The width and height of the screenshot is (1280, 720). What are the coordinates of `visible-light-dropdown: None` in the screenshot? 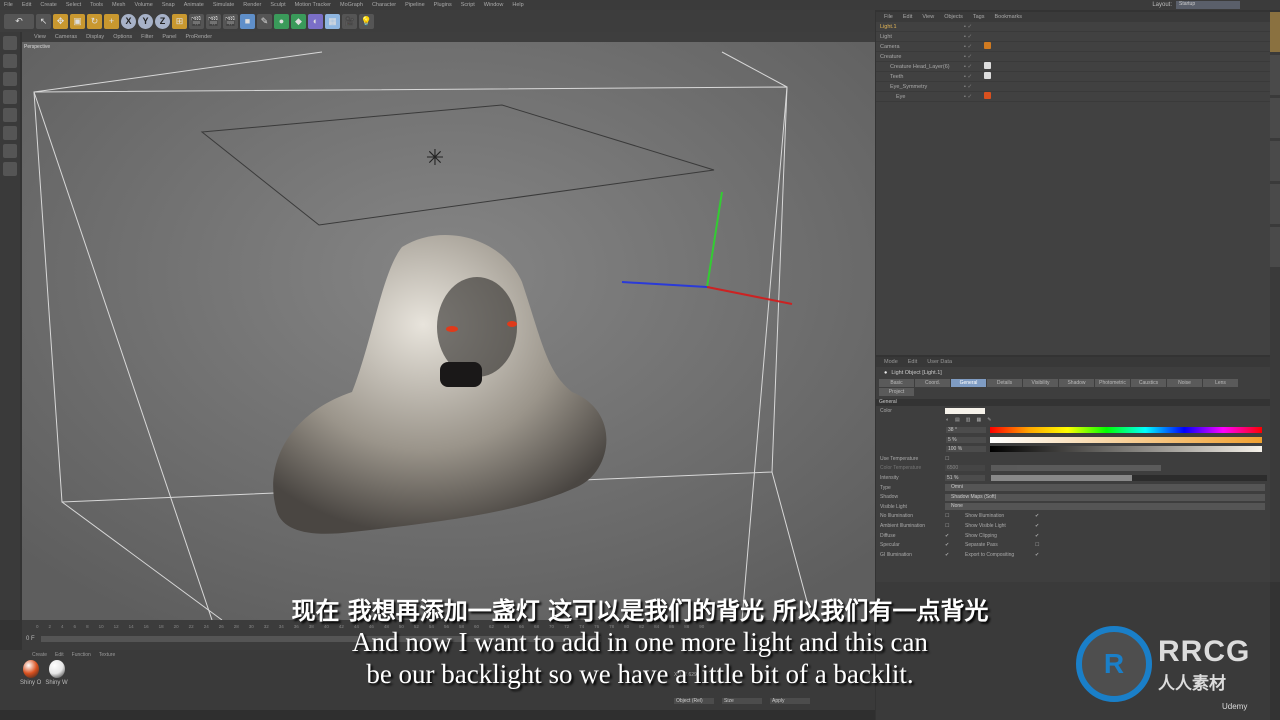 It's located at (1105, 507).